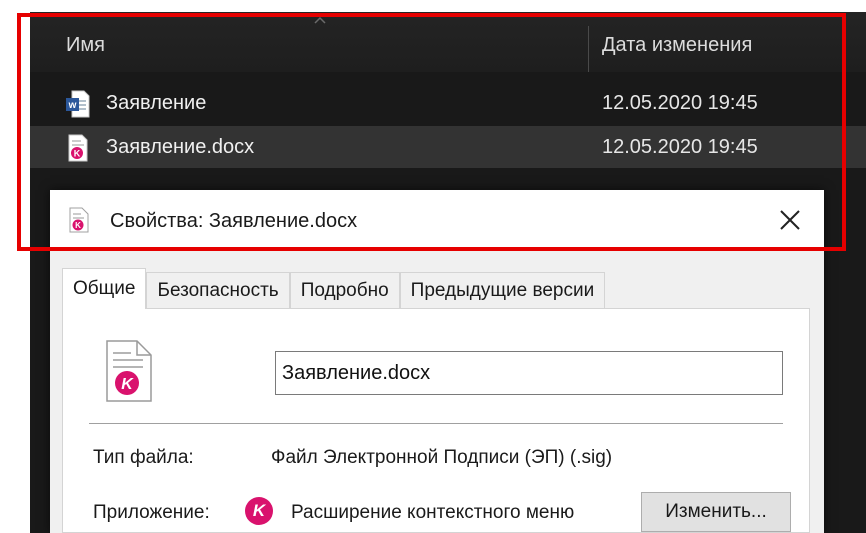 The height and width of the screenshot is (533, 866). What do you see at coordinates (218, 290) in the screenshot?
I see `tab-security: Безопасность` at bounding box center [218, 290].